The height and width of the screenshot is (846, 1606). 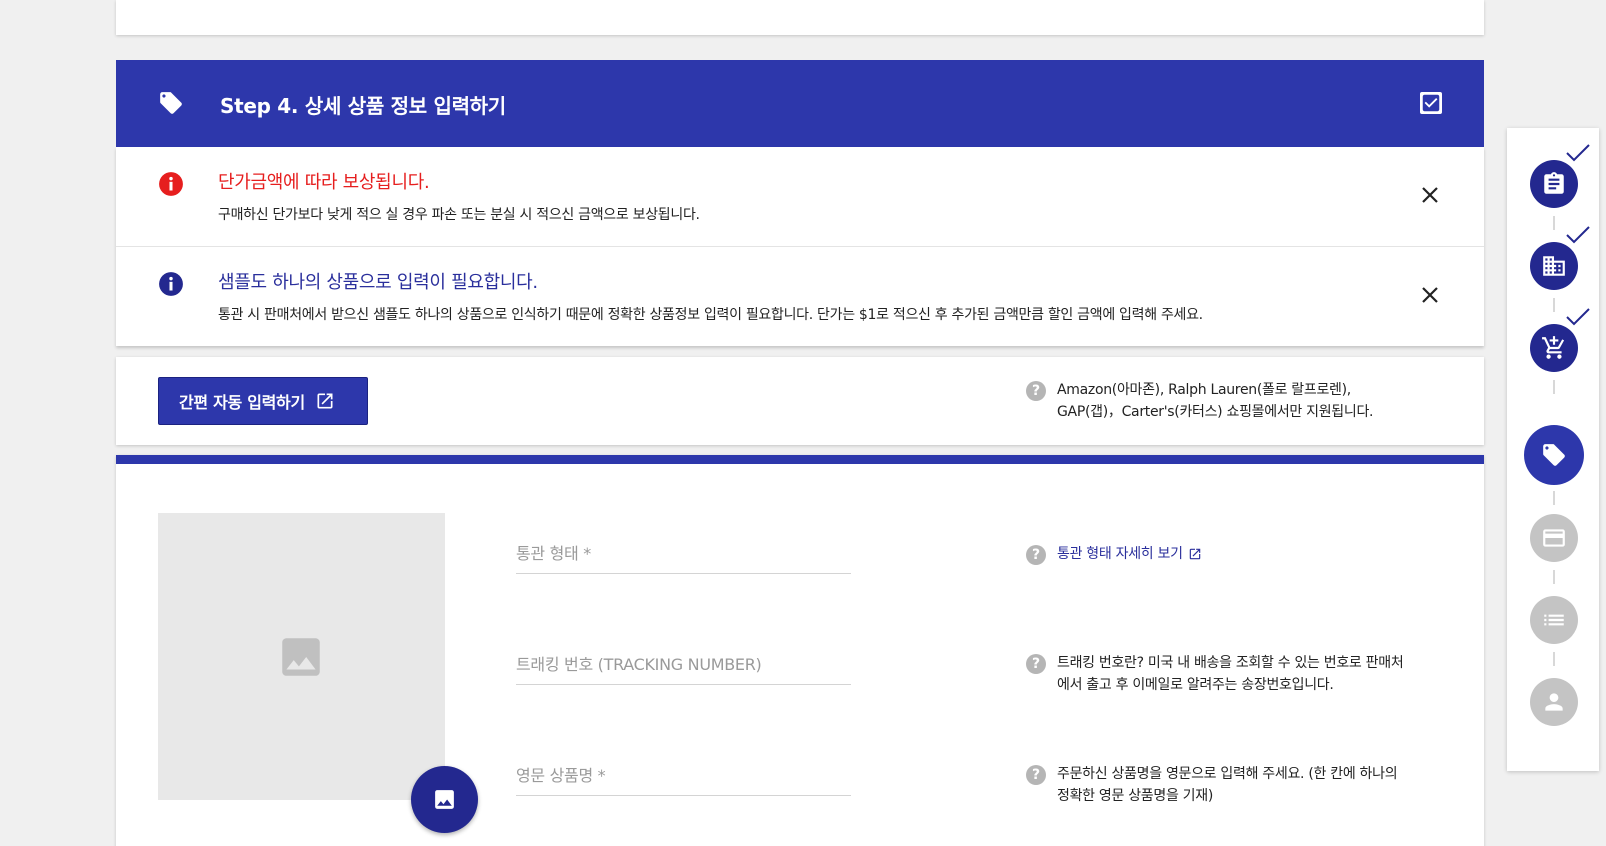 I want to click on customs-type-field, so click(x=683, y=554).